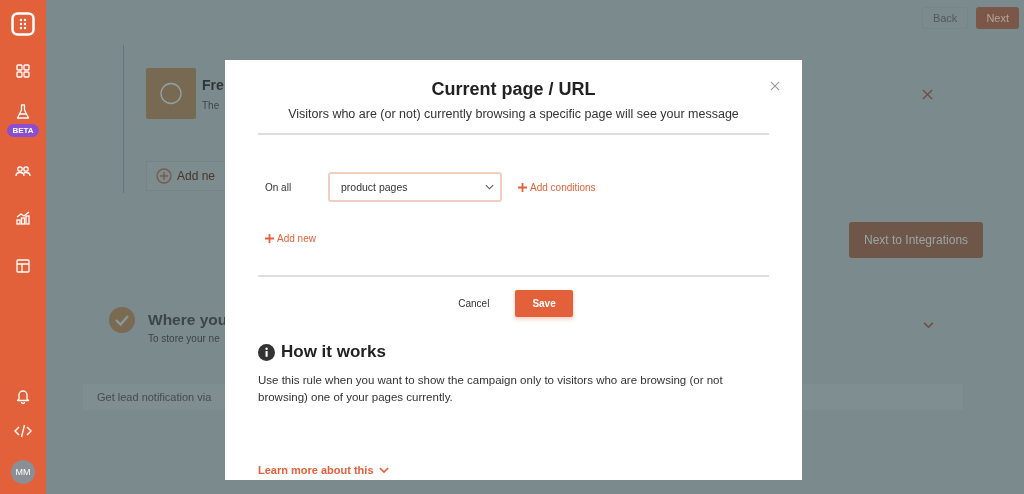 The height and width of the screenshot is (494, 1024). What do you see at coordinates (474, 303) in the screenshot?
I see `cancel-button: Cancel` at bounding box center [474, 303].